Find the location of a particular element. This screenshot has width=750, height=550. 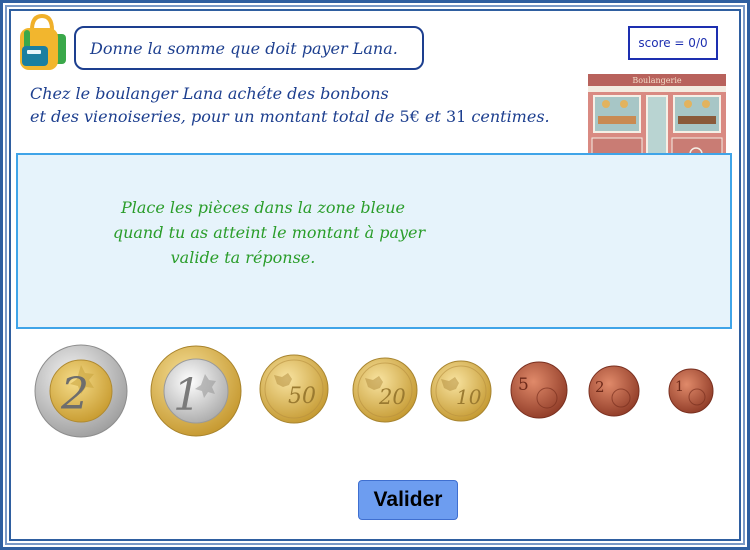

coin-5-cent: 5 is located at coordinates (539, 390).